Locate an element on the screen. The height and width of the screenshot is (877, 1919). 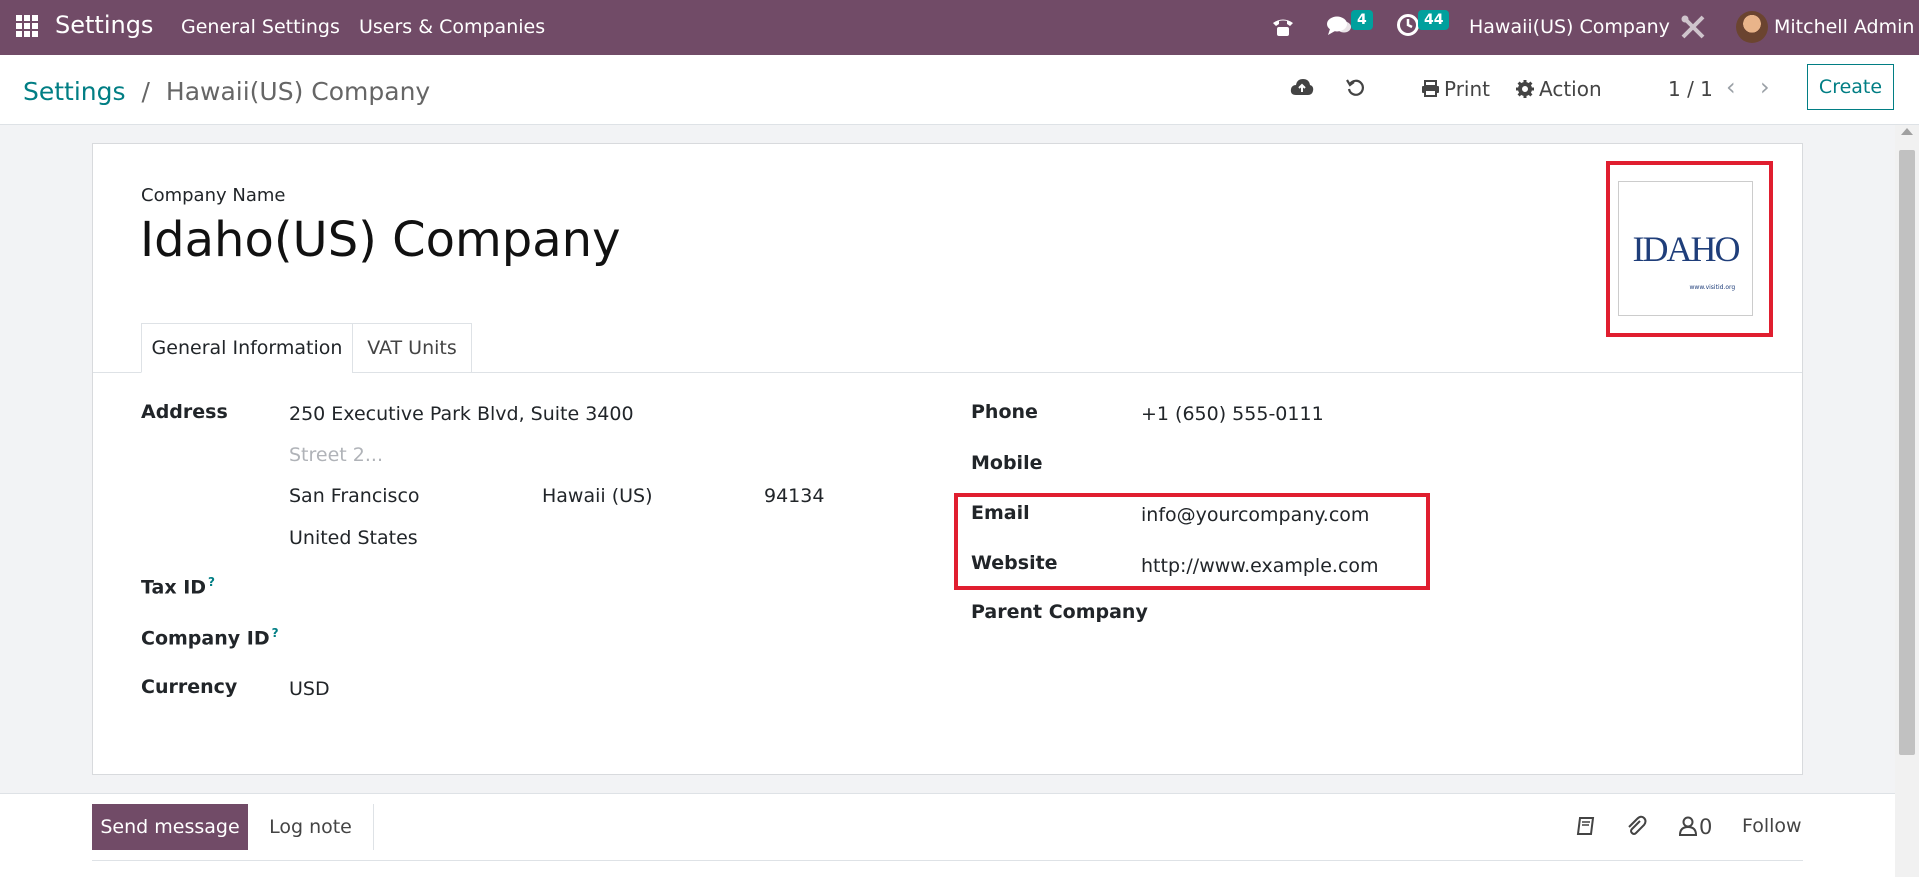
breadcrumb: Settings / Hawaii(US) Company is located at coordinates (226, 91).